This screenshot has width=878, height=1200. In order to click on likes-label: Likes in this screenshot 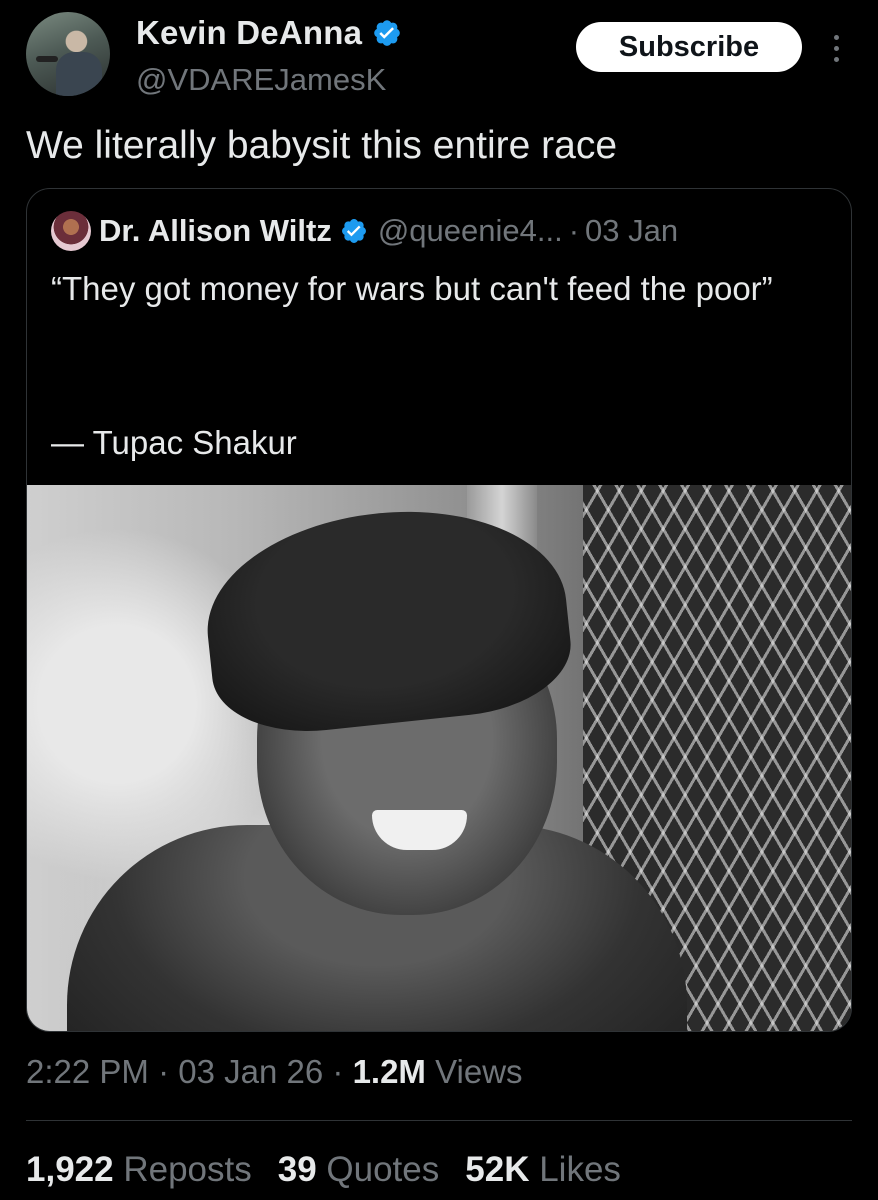, I will do `click(580, 1169)`.